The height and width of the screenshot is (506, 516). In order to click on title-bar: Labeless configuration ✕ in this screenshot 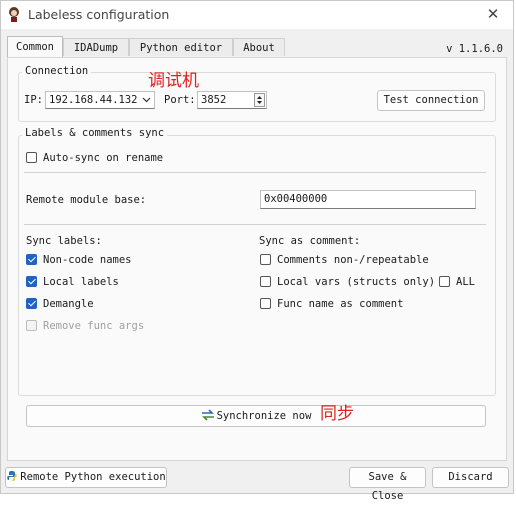, I will do `click(257, 15)`.